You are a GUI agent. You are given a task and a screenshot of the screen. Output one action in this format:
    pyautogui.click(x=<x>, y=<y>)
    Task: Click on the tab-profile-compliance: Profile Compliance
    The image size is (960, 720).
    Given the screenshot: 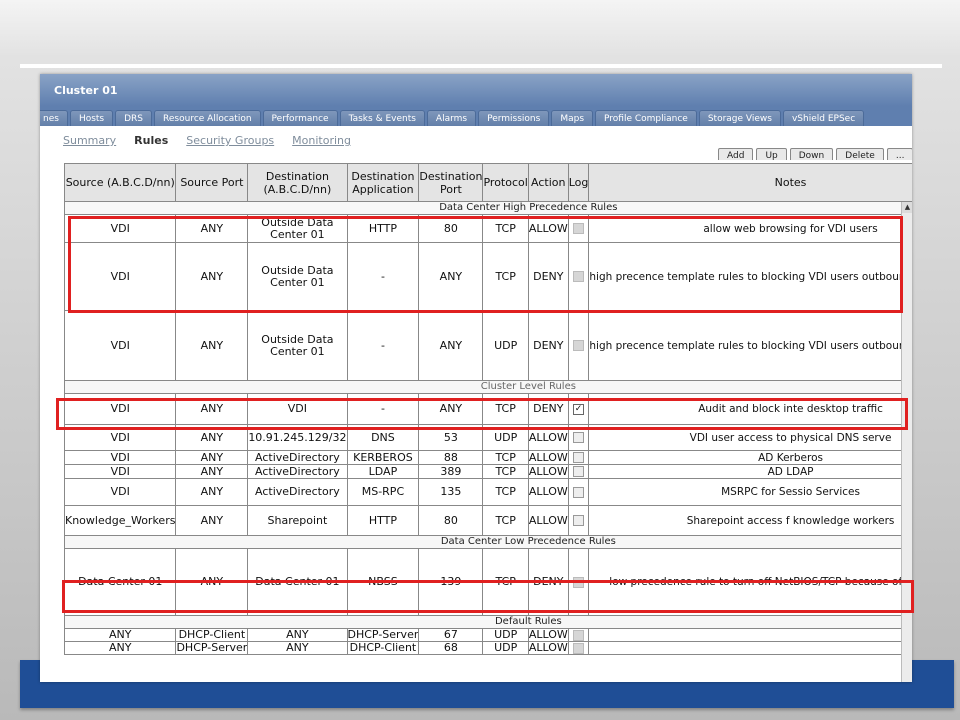 What is the action you would take?
    pyautogui.click(x=646, y=118)
    